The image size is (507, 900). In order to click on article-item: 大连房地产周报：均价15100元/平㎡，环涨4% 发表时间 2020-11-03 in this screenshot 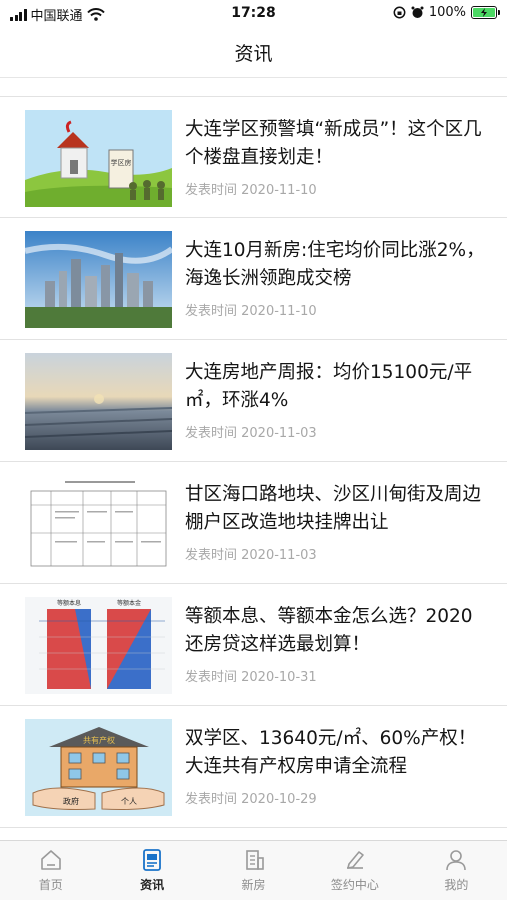, I will do `click(253, 401)`.